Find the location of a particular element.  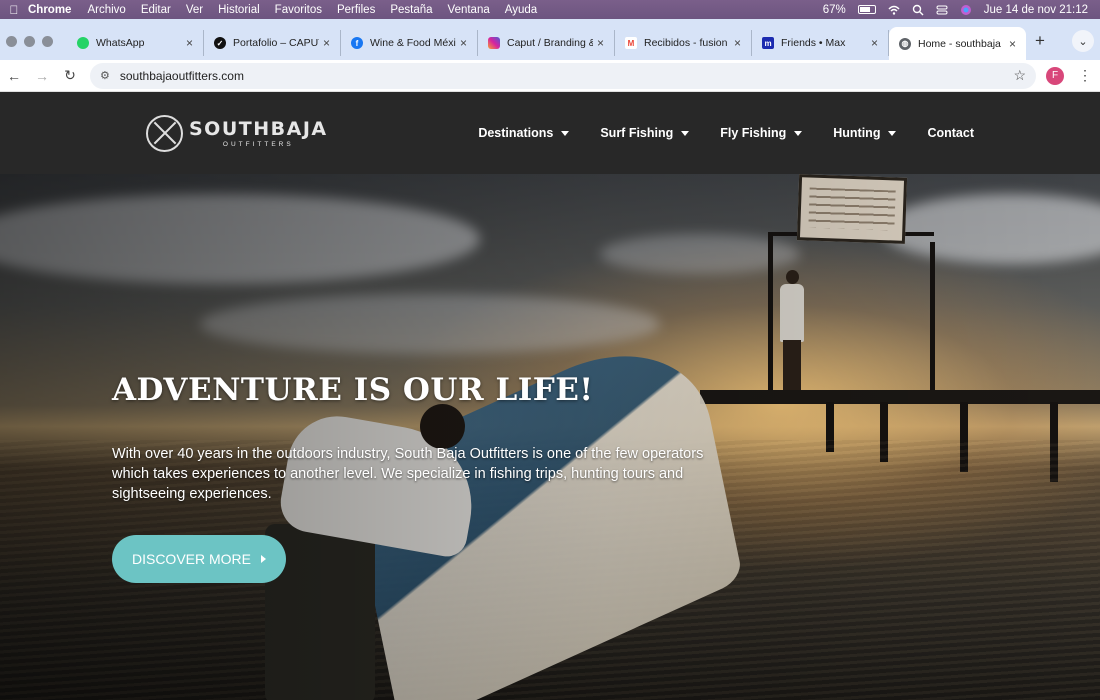

nav-surf-fishing: Surf Fishing is located at coordinates (645, 133).